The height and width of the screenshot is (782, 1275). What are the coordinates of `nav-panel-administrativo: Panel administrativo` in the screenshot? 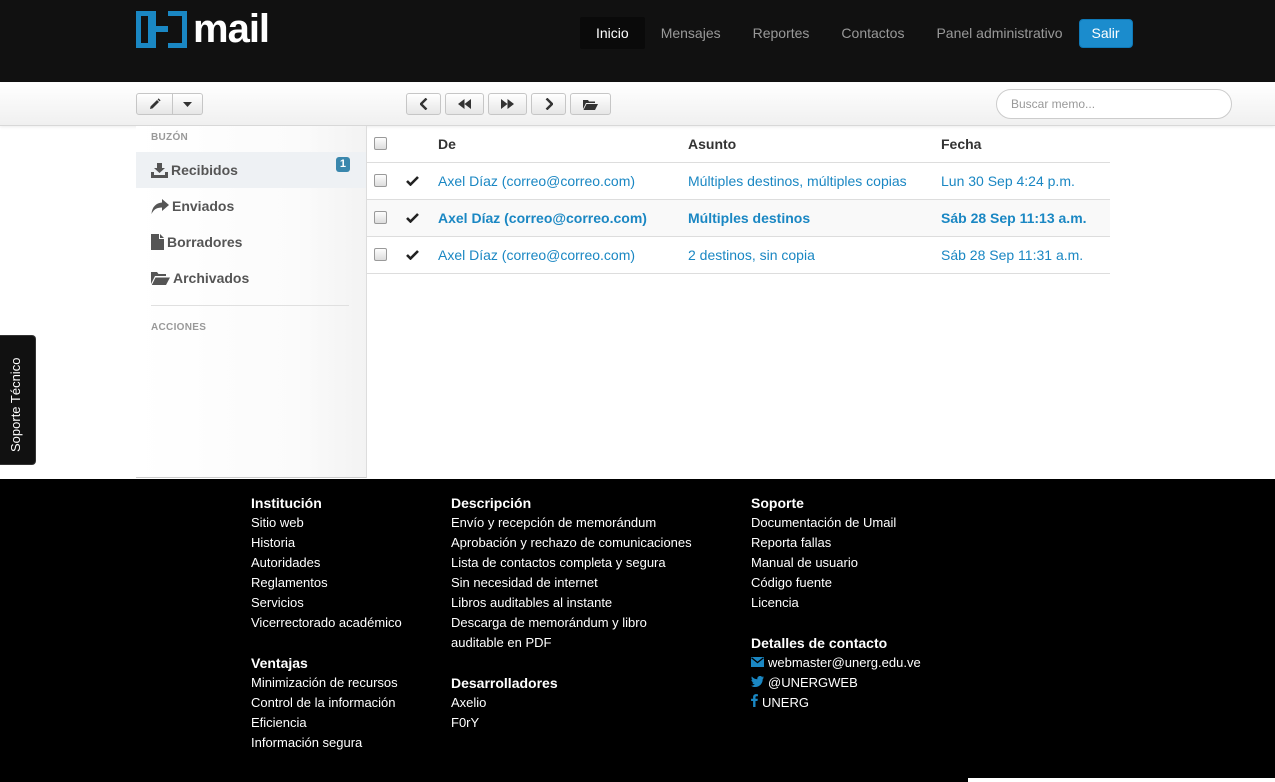 It's located at (999, 33).